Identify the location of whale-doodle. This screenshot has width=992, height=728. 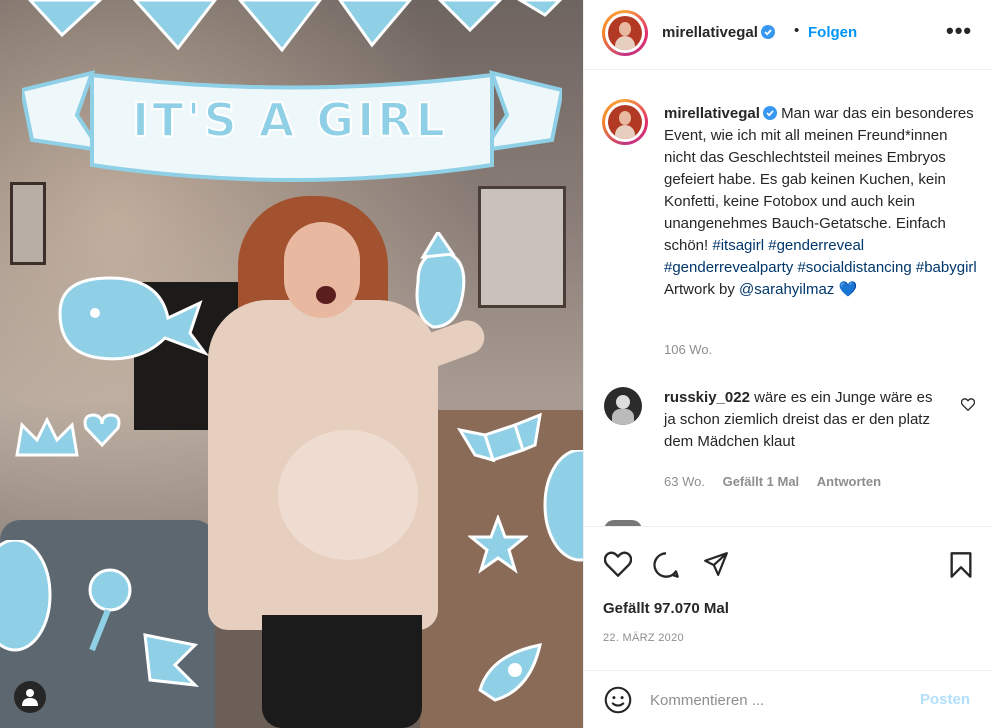
(134, 318).